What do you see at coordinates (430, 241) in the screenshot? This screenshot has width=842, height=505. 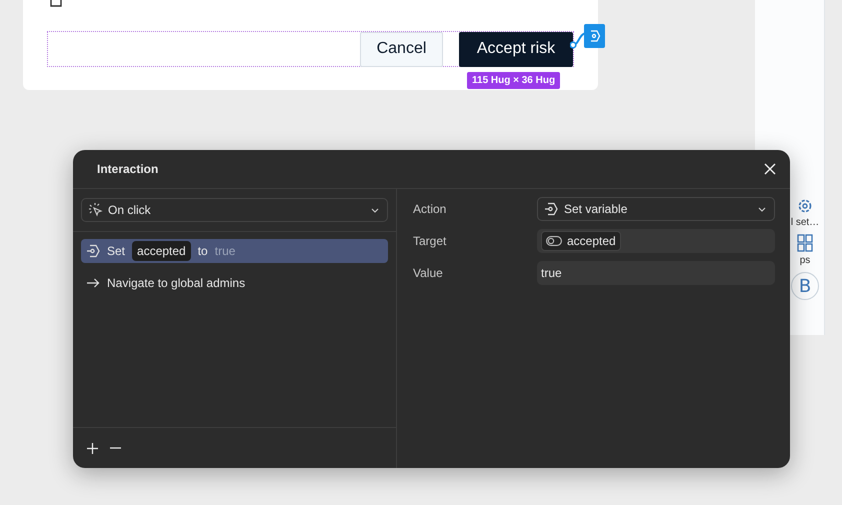 I see `field-label: Target` at bounding box center [430, 241].